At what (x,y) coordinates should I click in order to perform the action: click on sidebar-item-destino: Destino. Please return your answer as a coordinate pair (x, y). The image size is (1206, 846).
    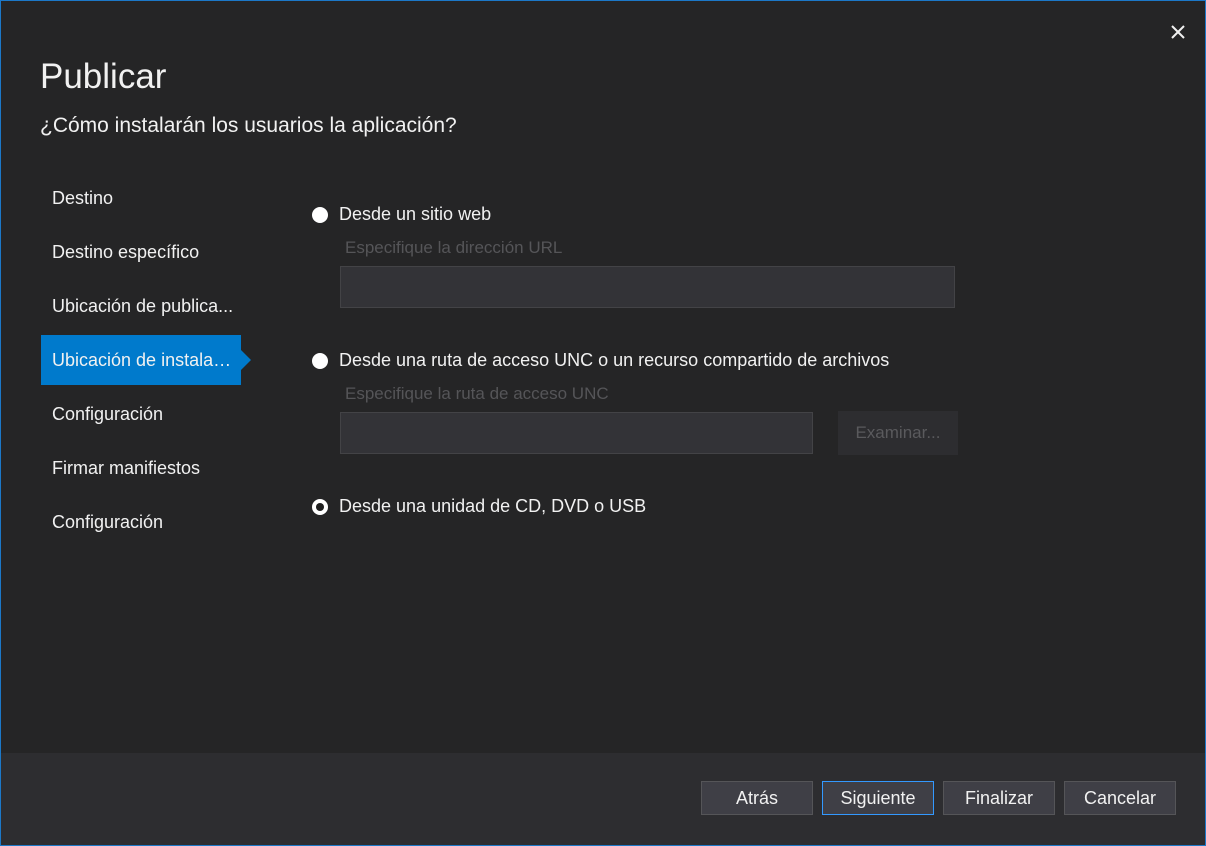
    Looking at the image, I should click on (141, 198).